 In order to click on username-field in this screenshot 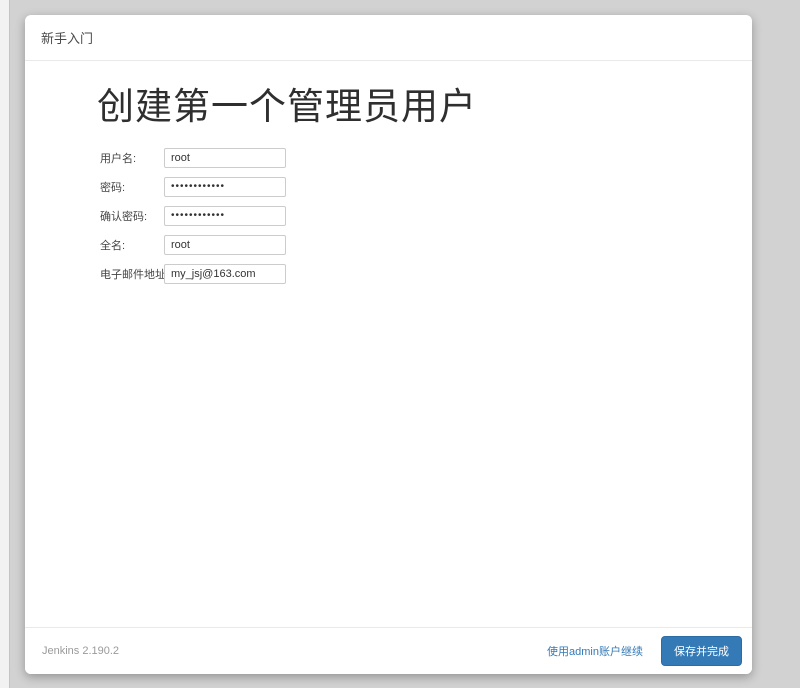, I will do `click(225, 157)`.